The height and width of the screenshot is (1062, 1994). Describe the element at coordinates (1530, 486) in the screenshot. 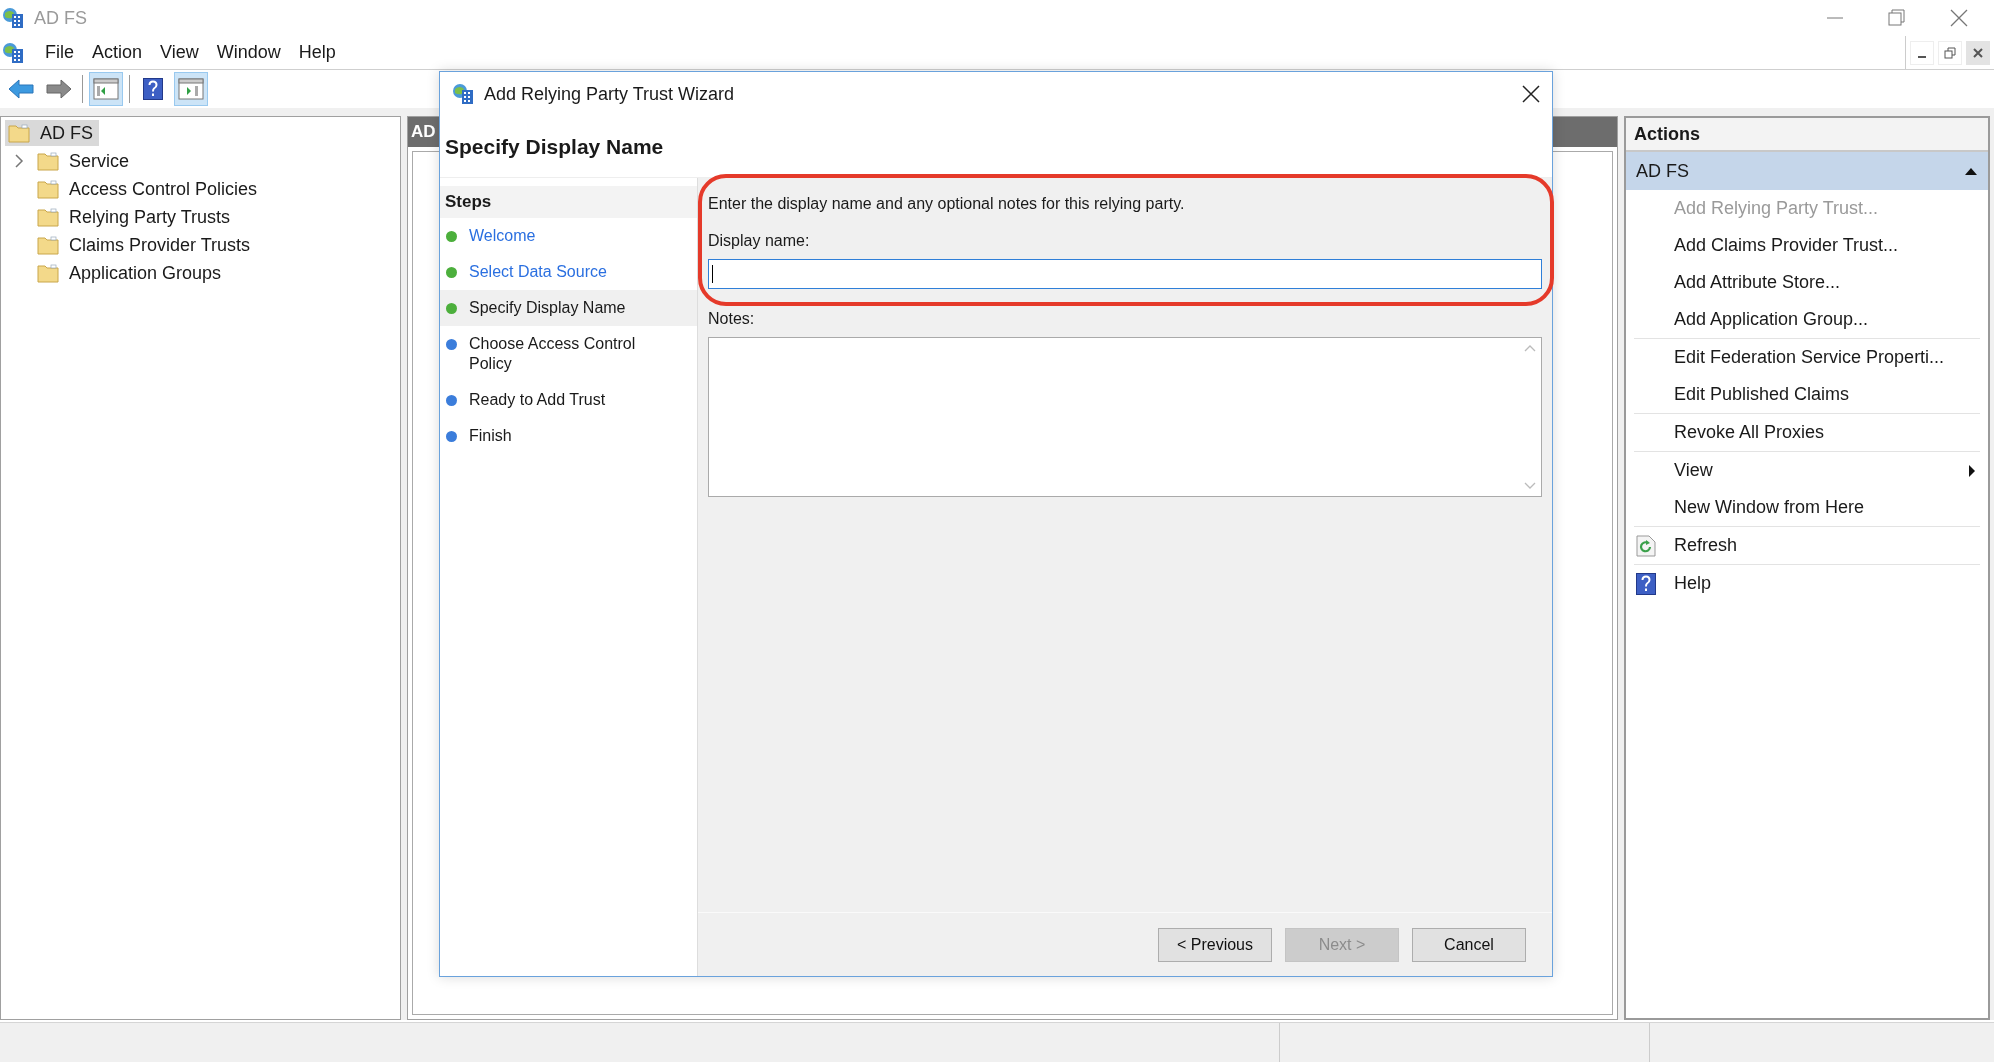

I see `scroll-down-icon` at that location.